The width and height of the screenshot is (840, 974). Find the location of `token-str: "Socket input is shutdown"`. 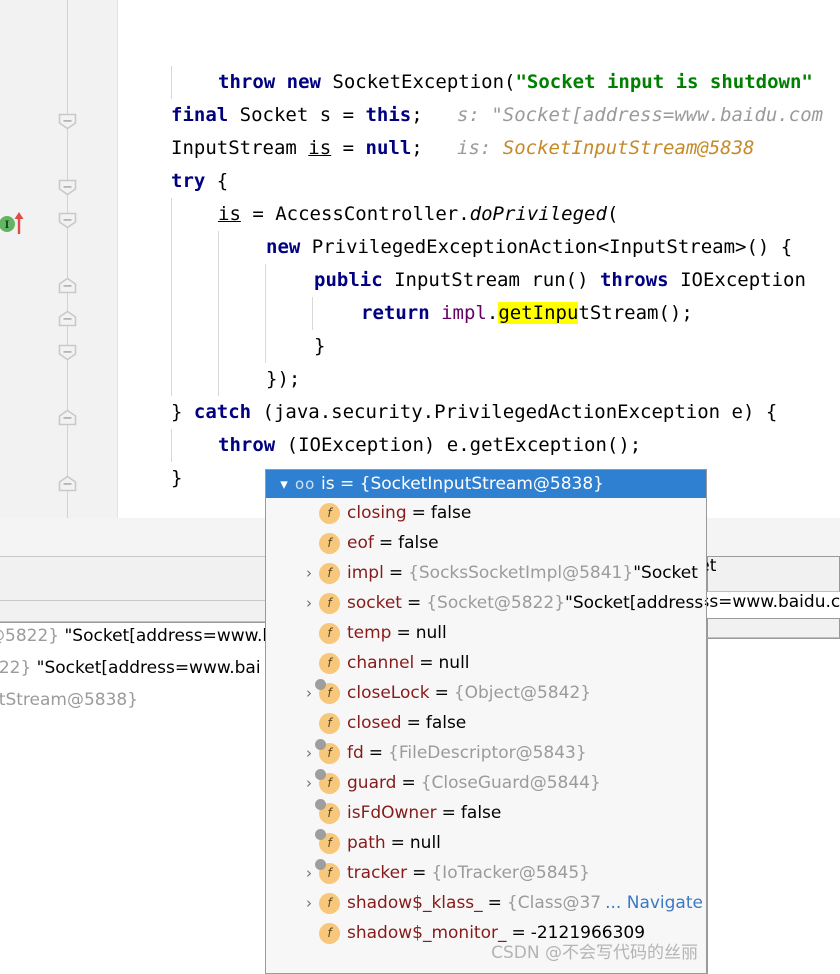

token-str: "Socket input is shutdown" is located at coordinates (664, 82).